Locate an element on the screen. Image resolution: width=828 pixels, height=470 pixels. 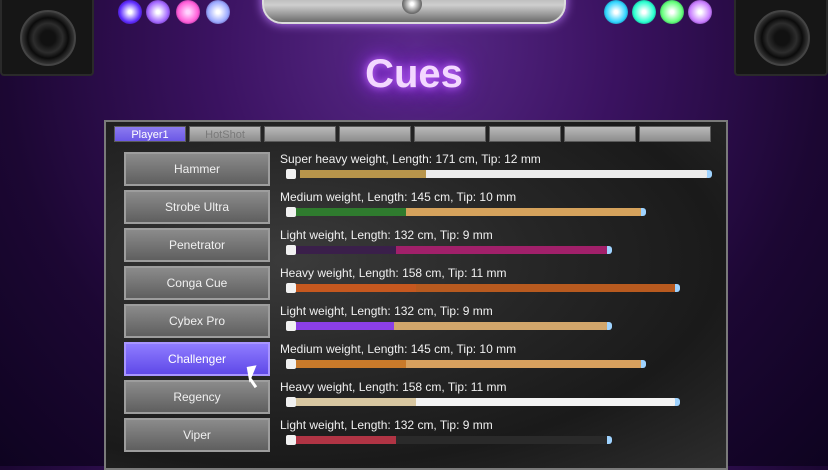
player-tabs: Player1 HotShot is located at coordinates (414, 134).